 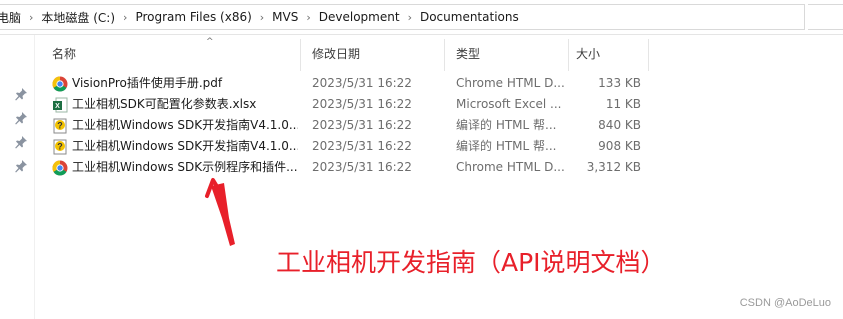 I want to click on column-header-name: 名称, so click(x=172, y=53).